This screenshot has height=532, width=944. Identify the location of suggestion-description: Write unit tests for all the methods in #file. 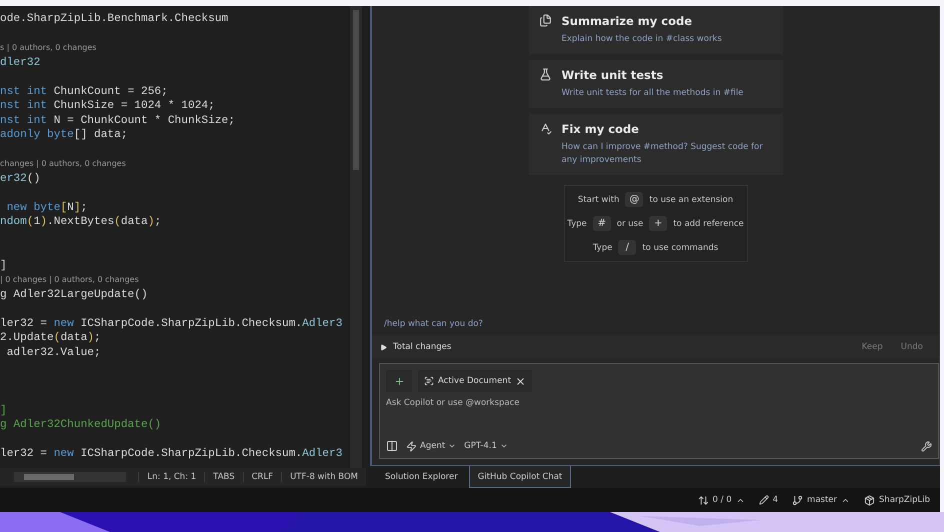
(653, 93).